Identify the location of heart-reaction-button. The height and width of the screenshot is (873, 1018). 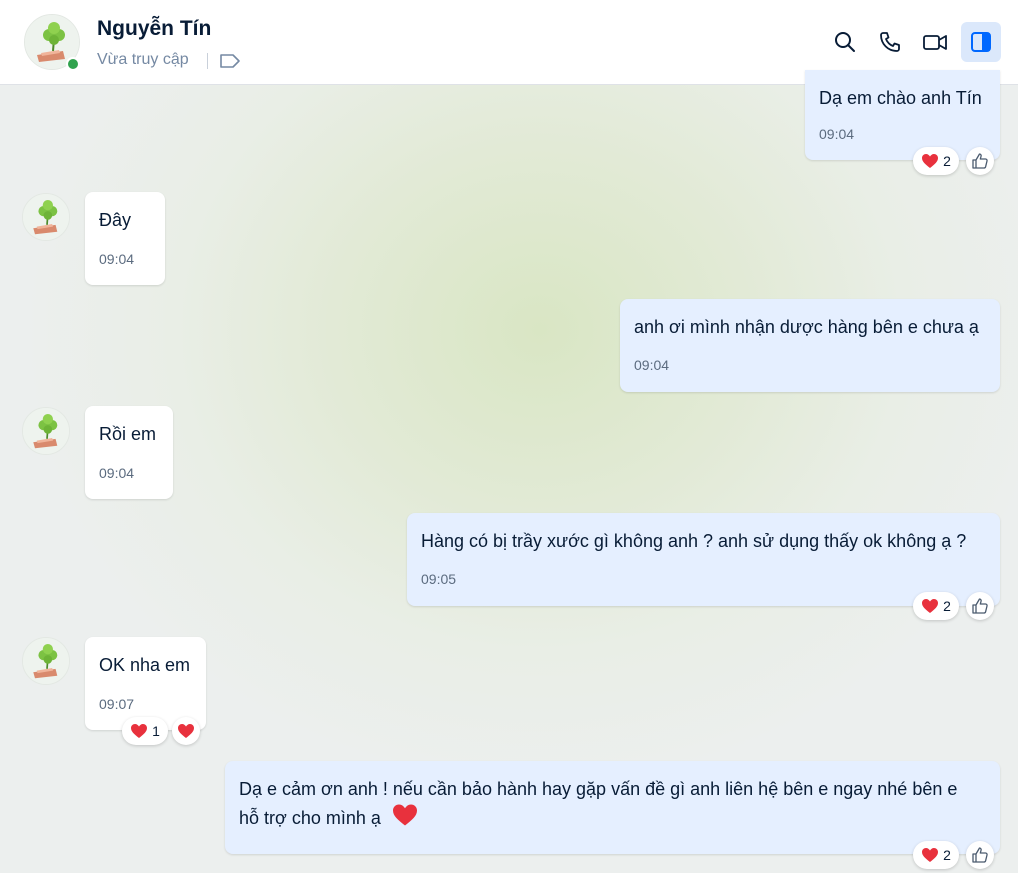
(186, 731).